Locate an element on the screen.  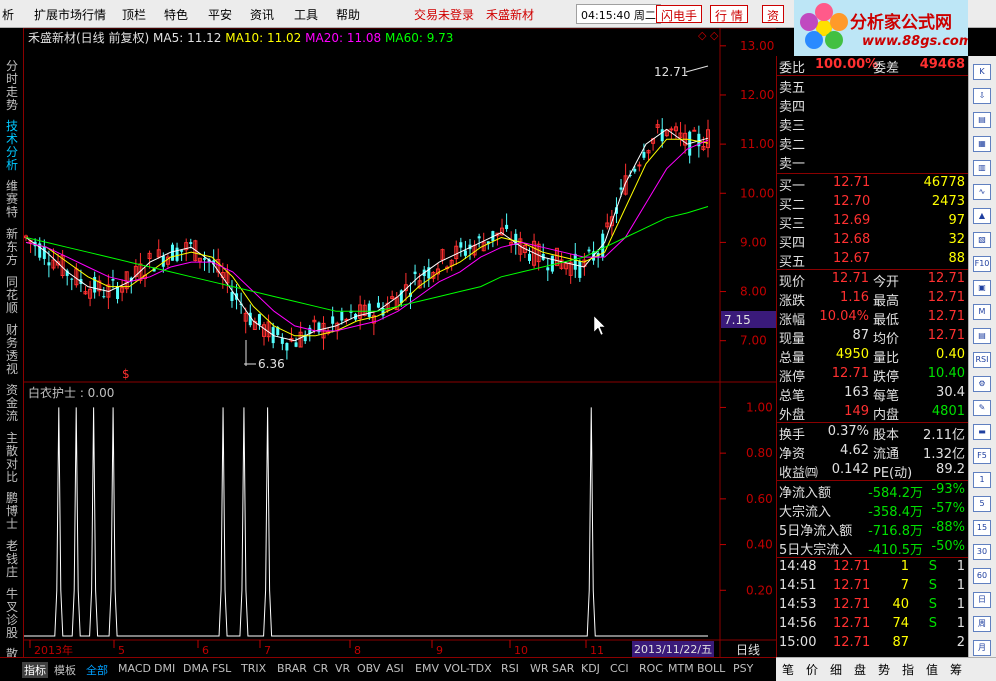
menu-item-features: 特色 is located at coordinates (176, 14).